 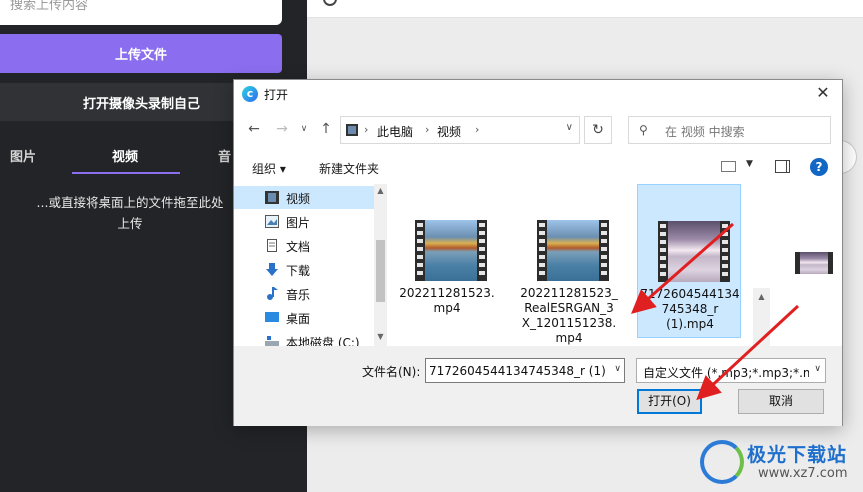 I want to click on file-name: 202211281523. mp4, so click(x=447, y=301).